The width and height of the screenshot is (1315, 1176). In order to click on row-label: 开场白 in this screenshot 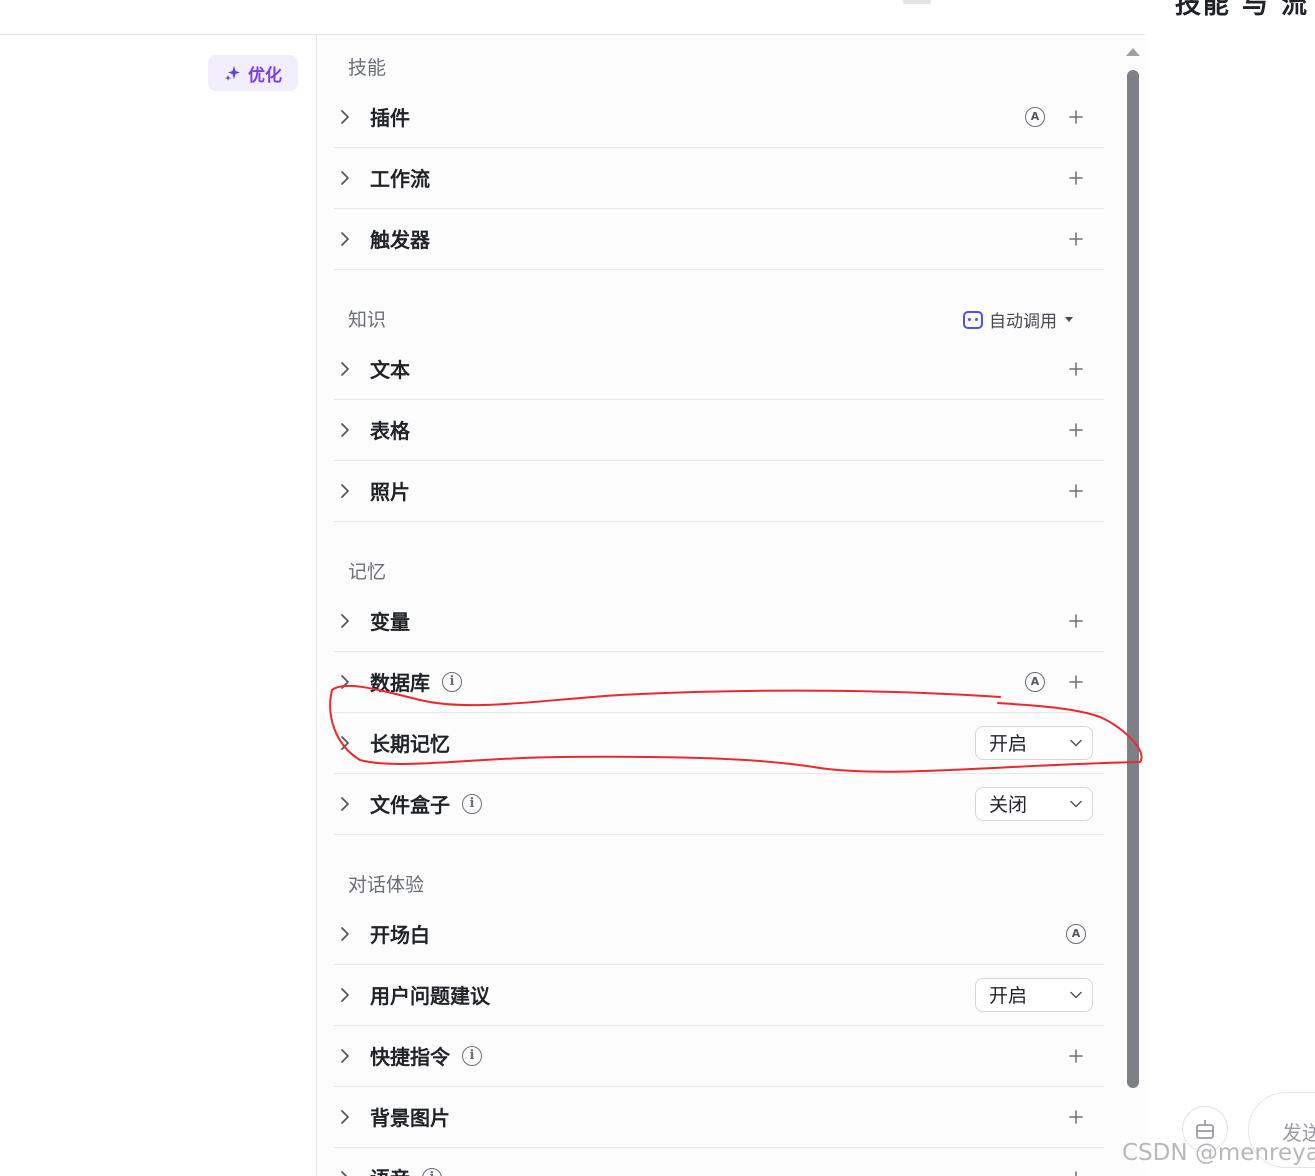, I will do `click(400, 935)`.